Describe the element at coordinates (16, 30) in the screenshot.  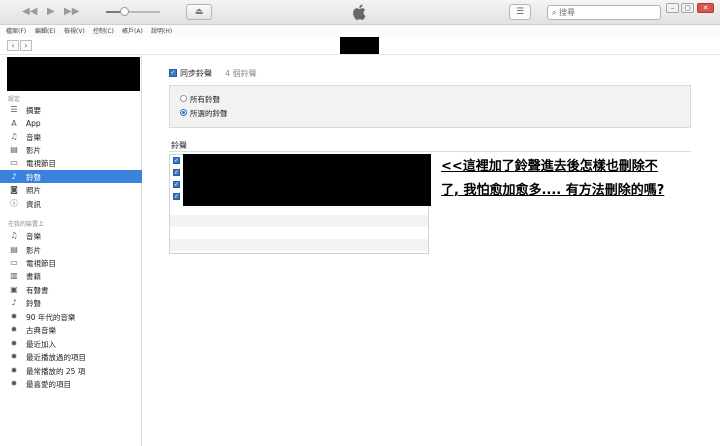
I see `menu-file: 檔案(F)` at that location.